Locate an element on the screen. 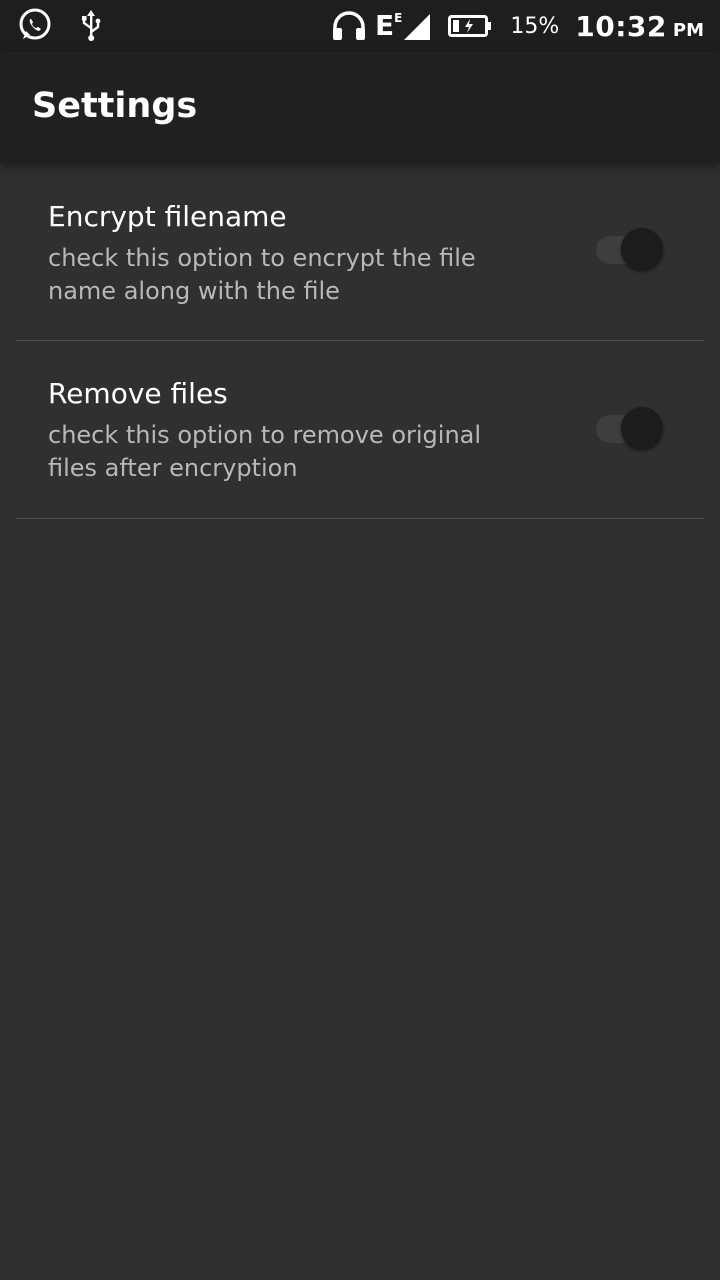  status-bar: E E 15% 10:32 PM is located at coordinates (360, 26).